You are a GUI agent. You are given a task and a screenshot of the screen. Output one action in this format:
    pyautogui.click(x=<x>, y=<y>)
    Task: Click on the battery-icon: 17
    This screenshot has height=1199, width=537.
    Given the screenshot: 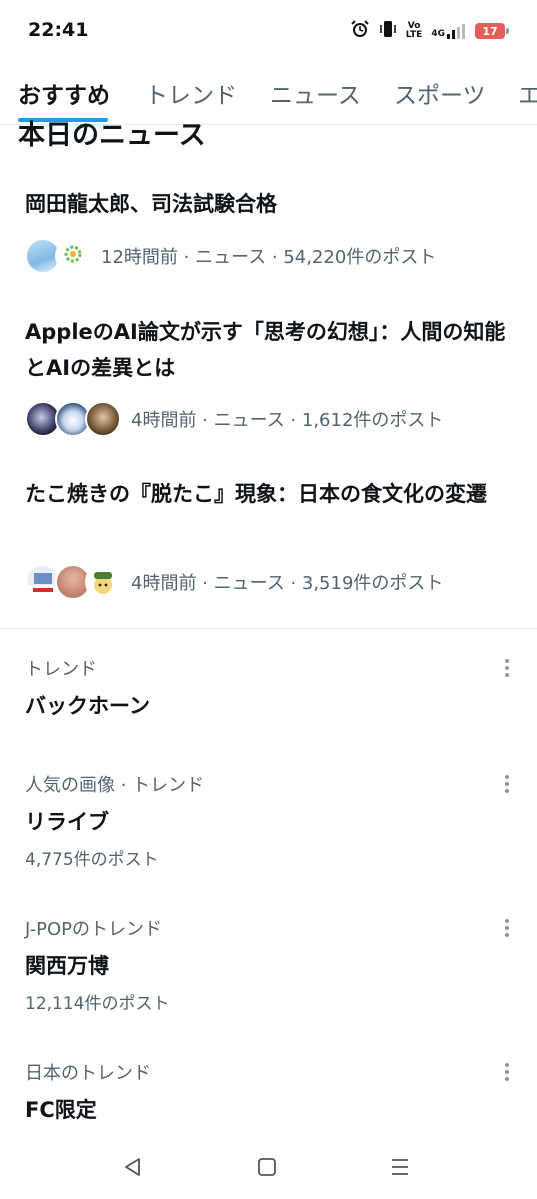 What is the action you would take?
    pyautogui.click(x=492, y=31)
    